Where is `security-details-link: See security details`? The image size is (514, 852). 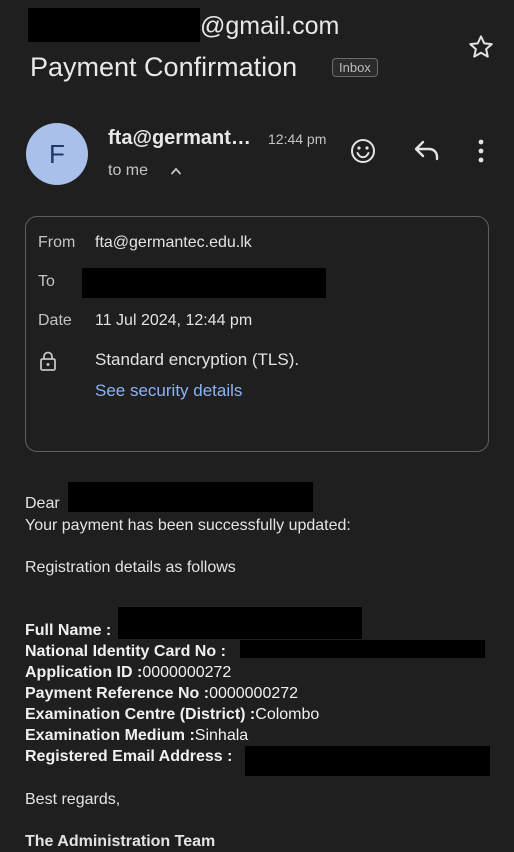
security-details-link: See security details is located at coordinates (168, 391).